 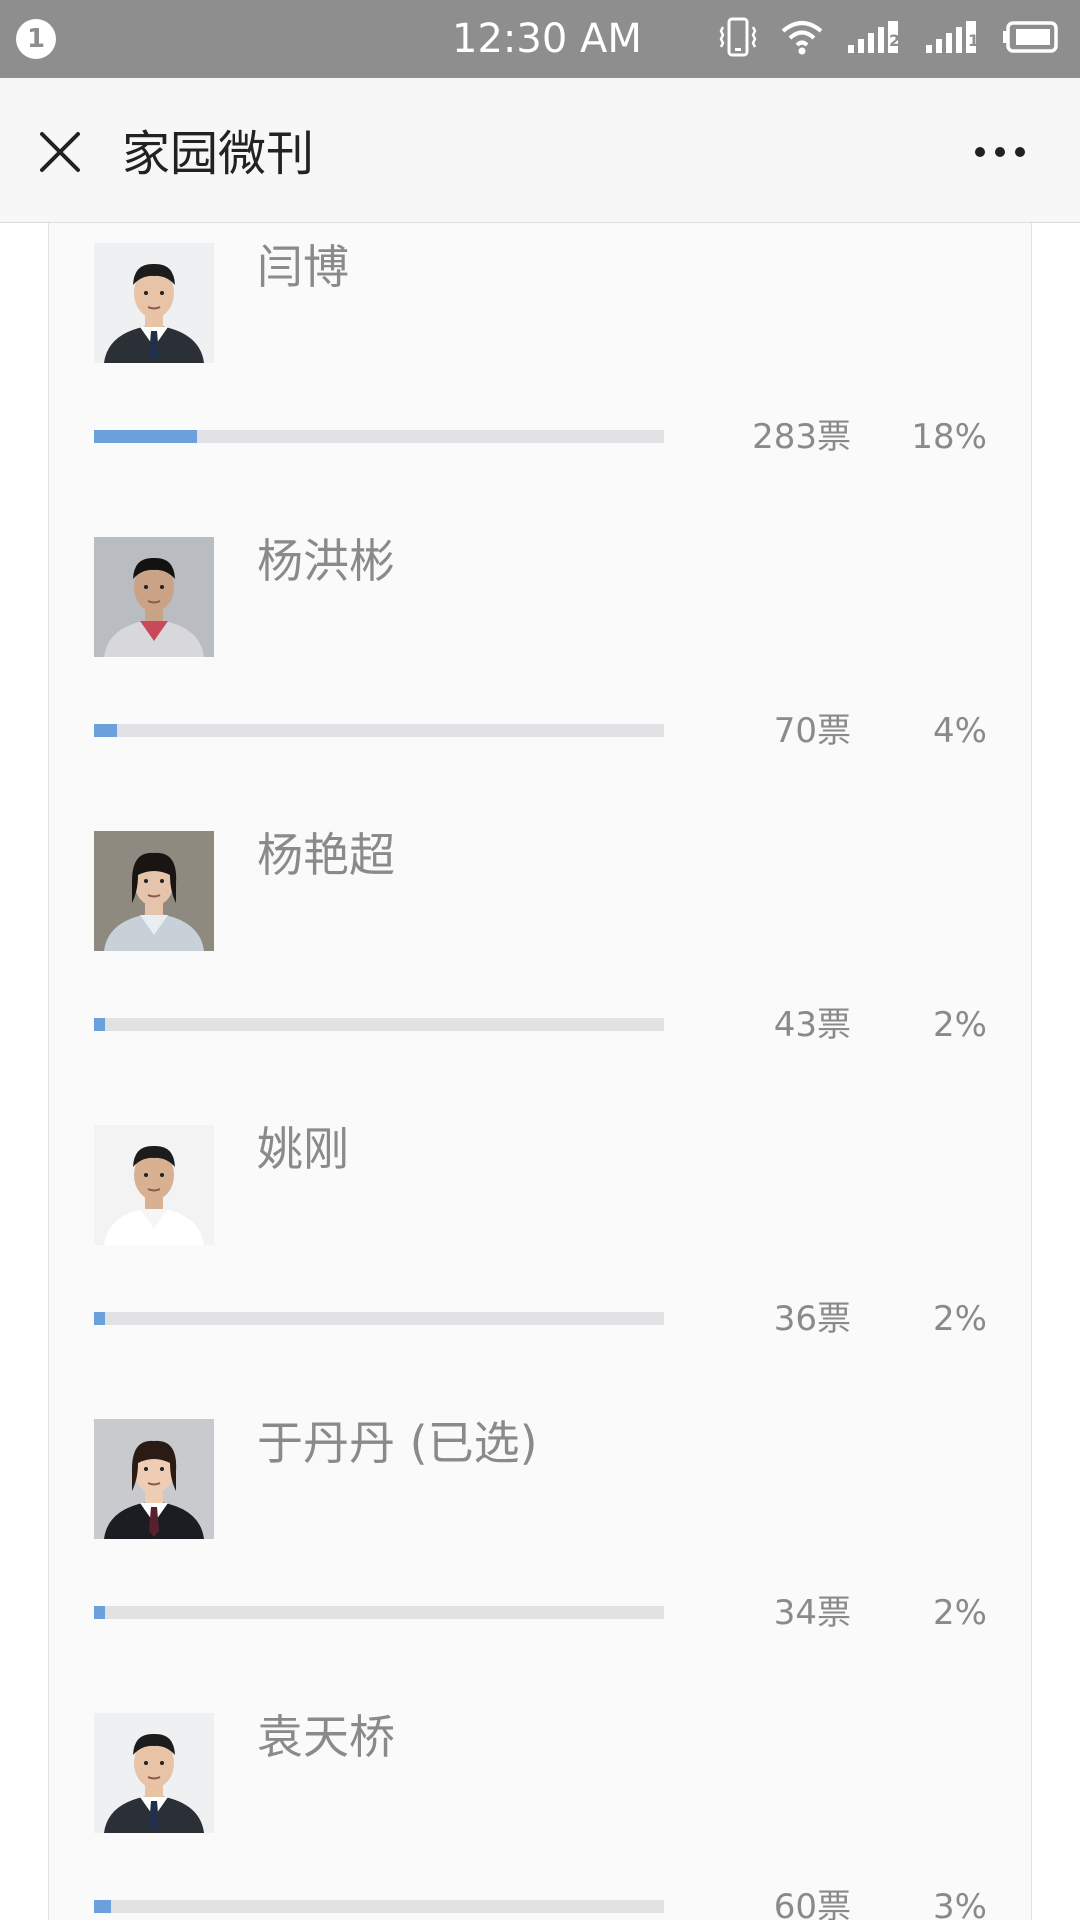 I want to click on close-icon, so click(x=60, y=154).